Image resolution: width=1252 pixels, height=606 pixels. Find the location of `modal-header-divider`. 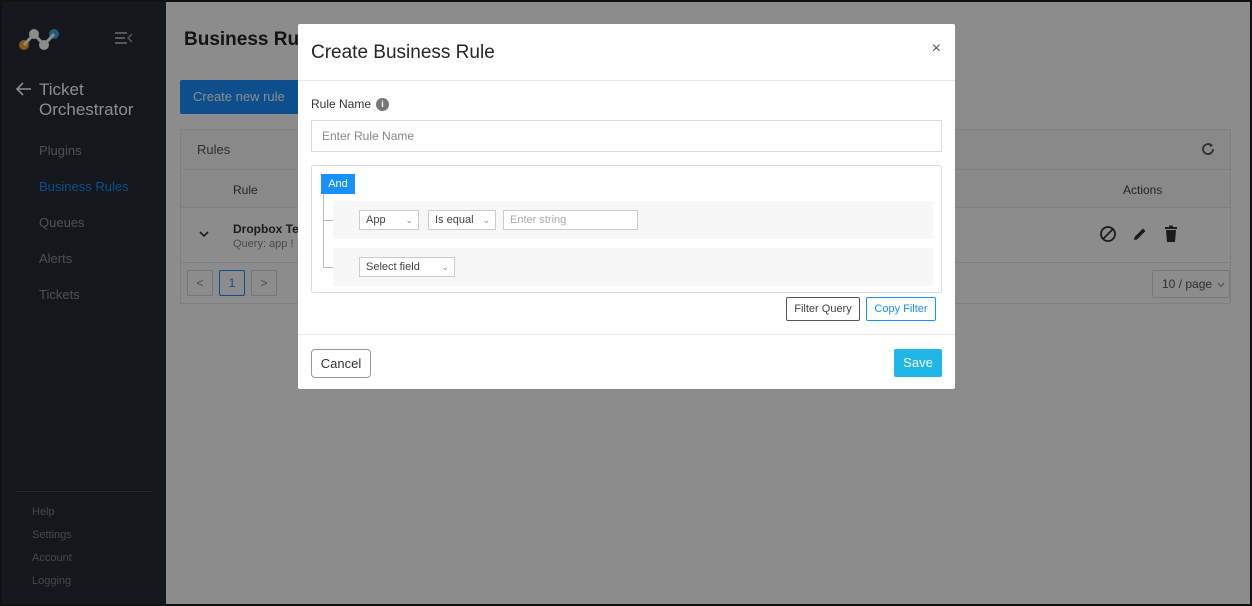

modal-header-divider is located at coordinates (626, 80).